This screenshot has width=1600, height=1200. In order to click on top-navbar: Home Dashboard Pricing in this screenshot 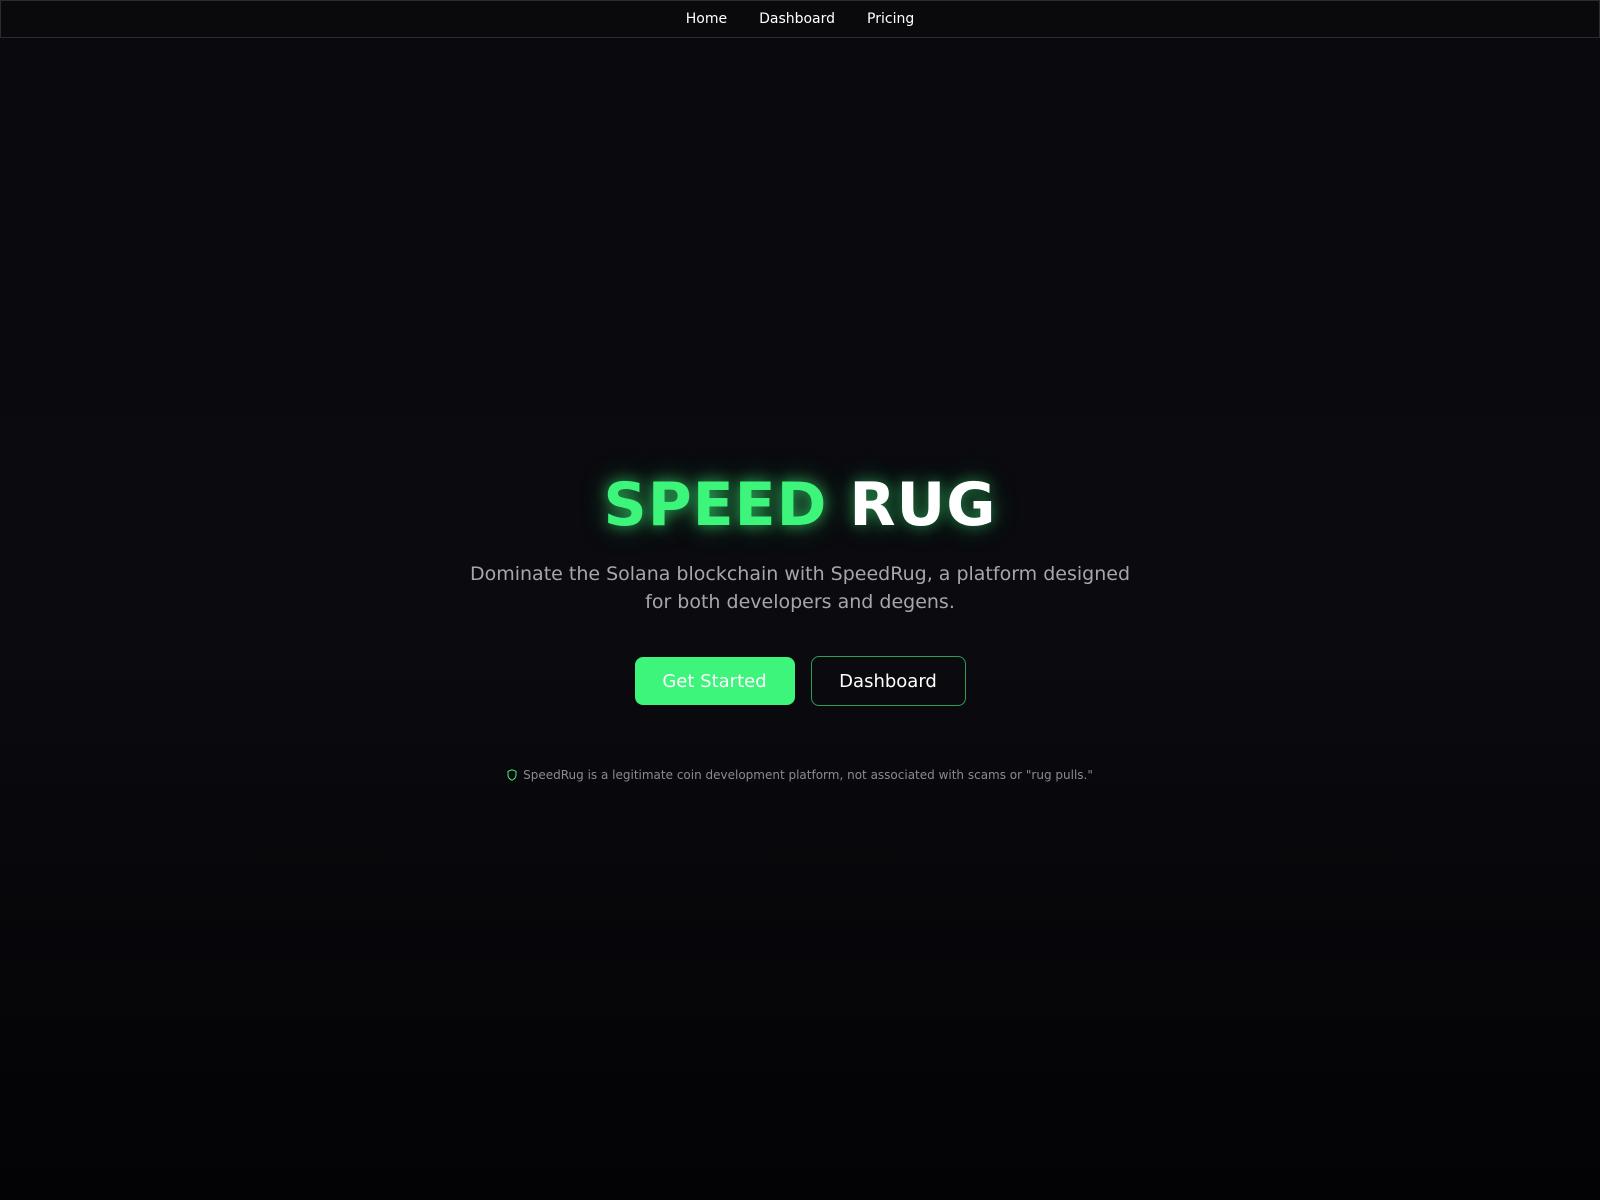, I will do `click(800, 19)`.